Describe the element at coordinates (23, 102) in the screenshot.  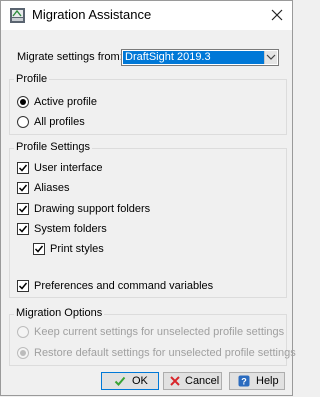
I see `active-profile-radio` at that location.